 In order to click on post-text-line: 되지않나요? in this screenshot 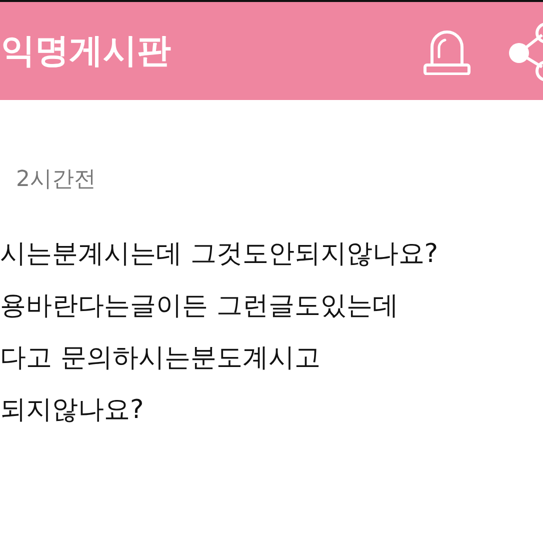, I will do `click(72, 410)`.